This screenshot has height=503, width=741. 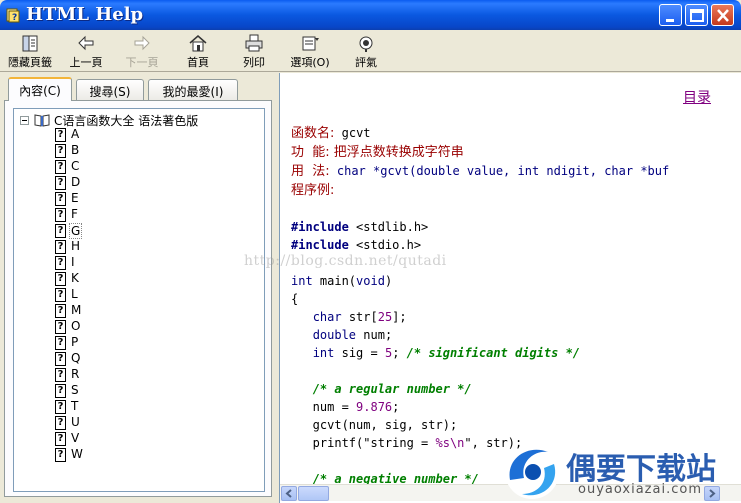 What do you see at coordinates (75, 374) in the screenshot?
I see `tree-item-label: R` at bounding box center [75, 374].